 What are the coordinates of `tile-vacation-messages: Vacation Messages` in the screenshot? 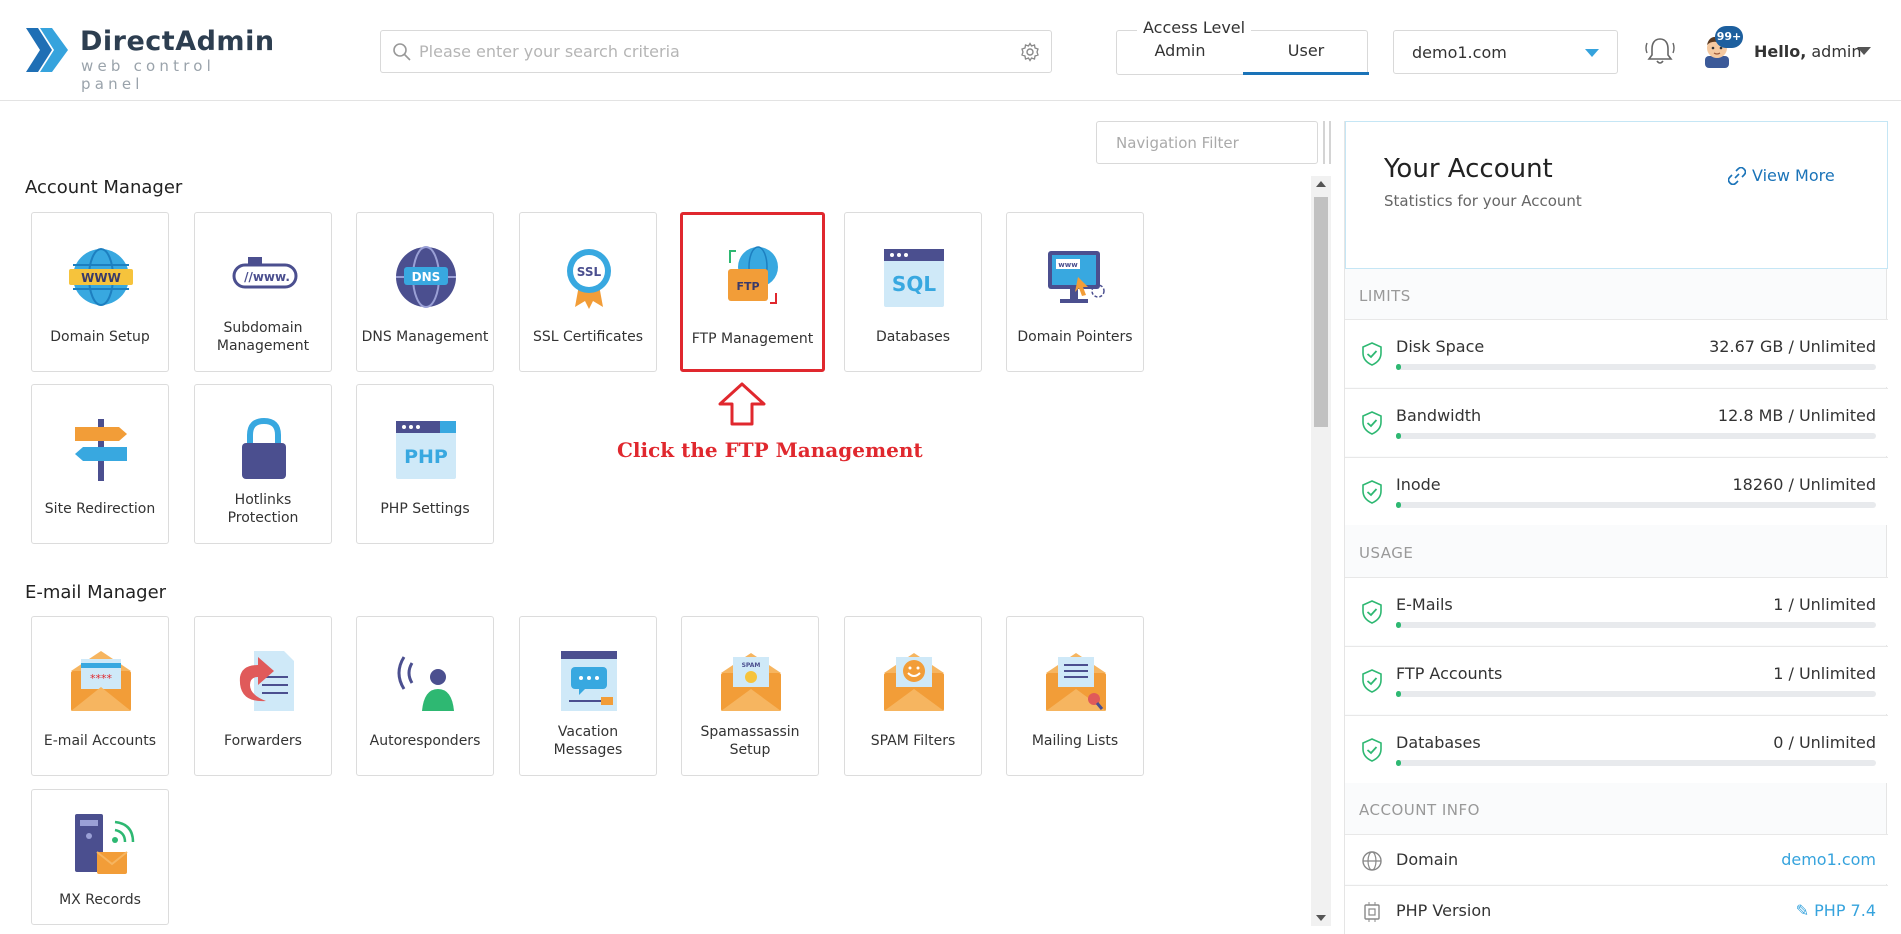 It's located at (588, 696).